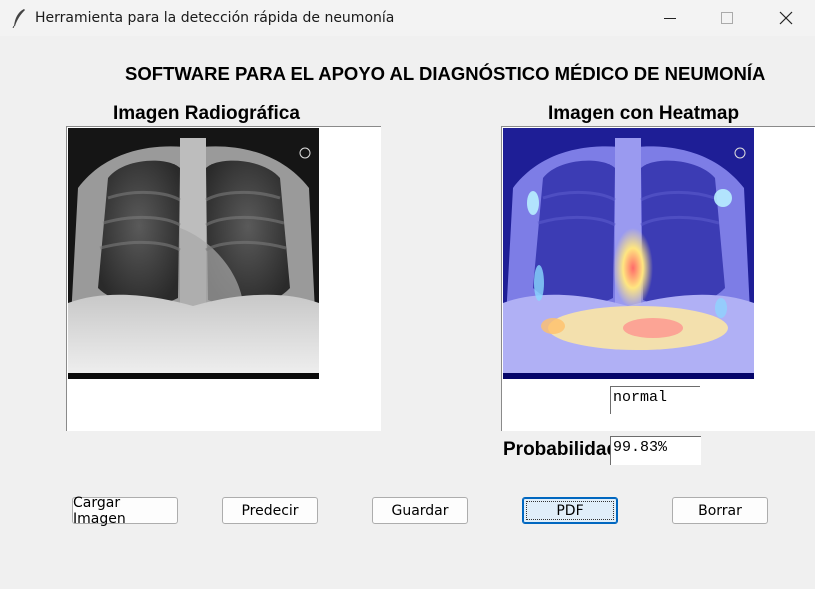 Image resolution: width=815 pixels, height=589 pixels. What do you see at coordinates (270, 510) in the screenshot?
I see `predict-button: Predecir` at bounding box center [270, 510].